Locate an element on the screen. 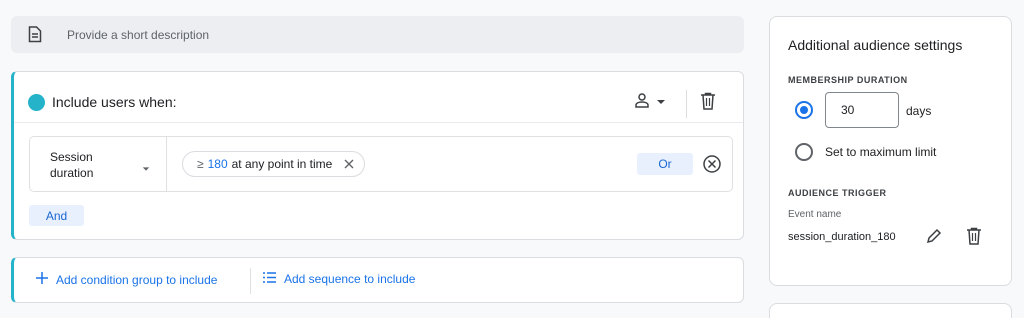 The width and height of the screenshot is (1024, 318). list-icon is located at coordinates (269, 279).